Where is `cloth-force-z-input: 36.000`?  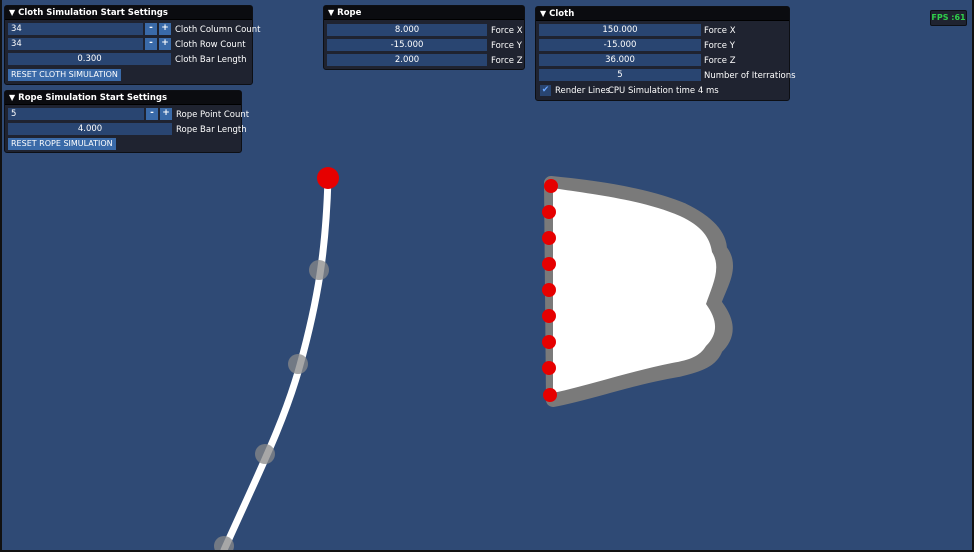
cloth-force-z-input: 36.000 is located at coordinates (620, 60).